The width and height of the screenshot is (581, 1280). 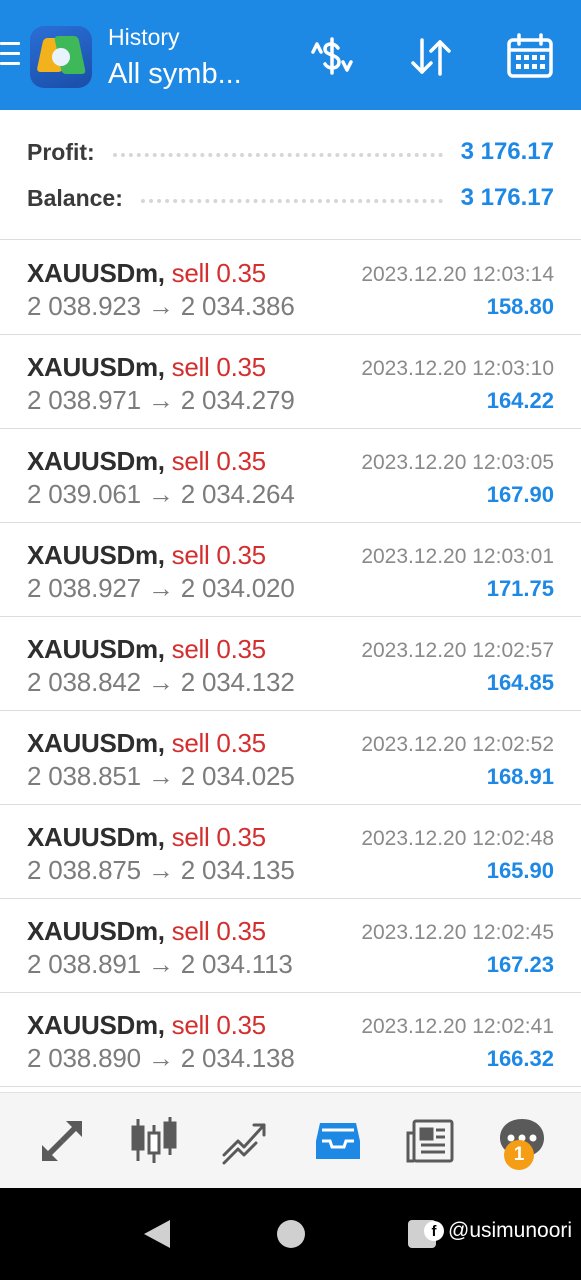 I want to click on balance-label: Balance:, so click(x=75, y=197).